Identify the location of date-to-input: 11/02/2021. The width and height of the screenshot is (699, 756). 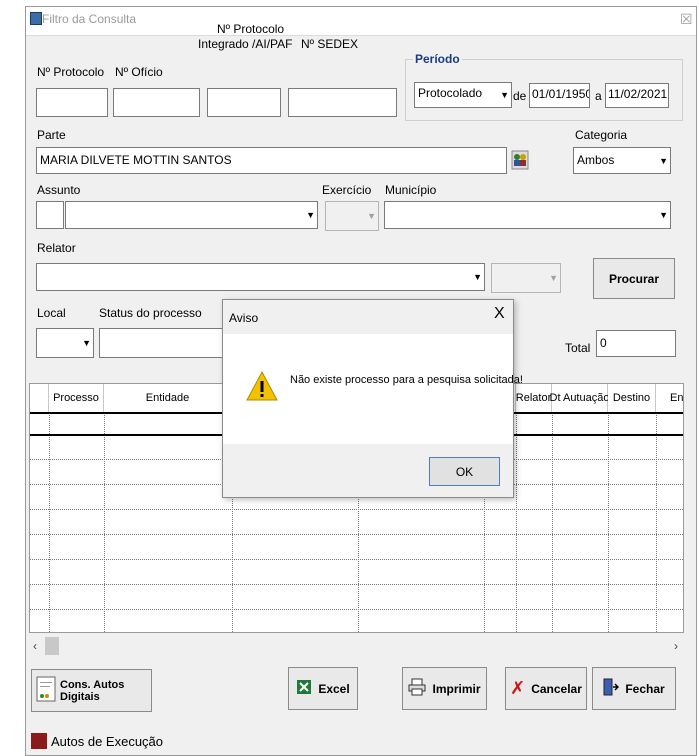
(637, 95).